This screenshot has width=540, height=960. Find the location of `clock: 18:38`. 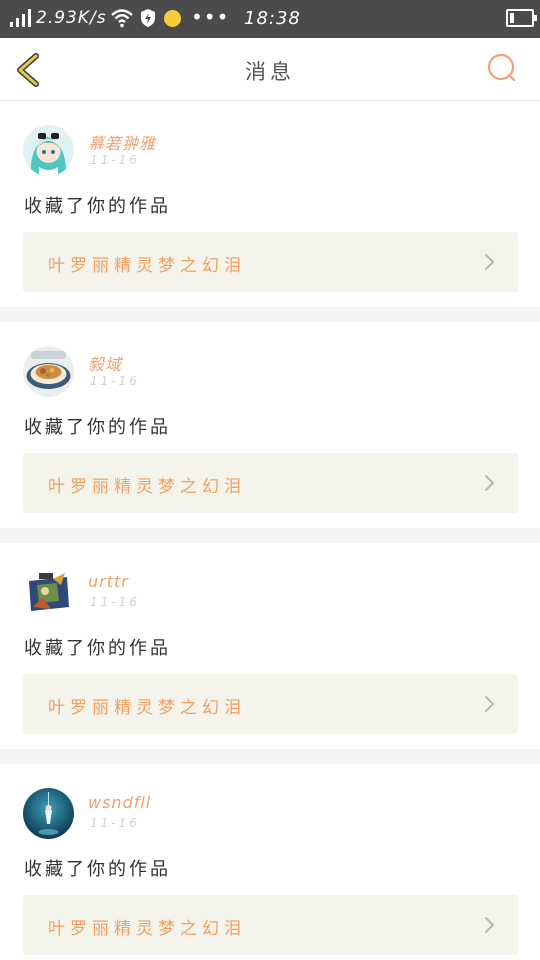

clock: 18:38 is located at coordinates (272, 18).